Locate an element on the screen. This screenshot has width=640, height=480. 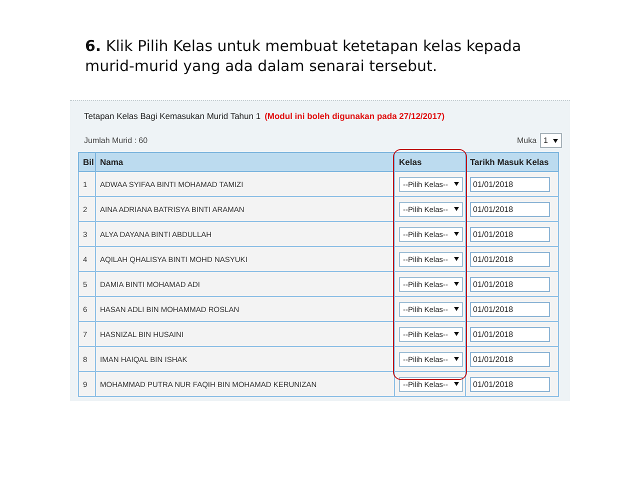
panel-title: Tetapan Kelas Bagi Kemasukan Murid Tahun 1 is located at coordinates (172, 116).